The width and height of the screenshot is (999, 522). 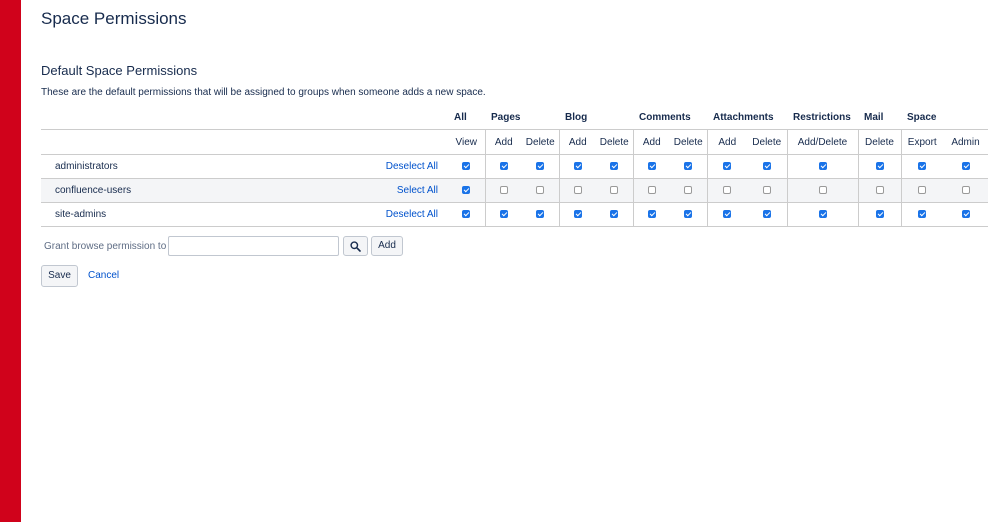 What do you see at coordinates (576, 117) in the screenshot?
I see `group-header-blog: Blog` at bounding box center [576, 117].